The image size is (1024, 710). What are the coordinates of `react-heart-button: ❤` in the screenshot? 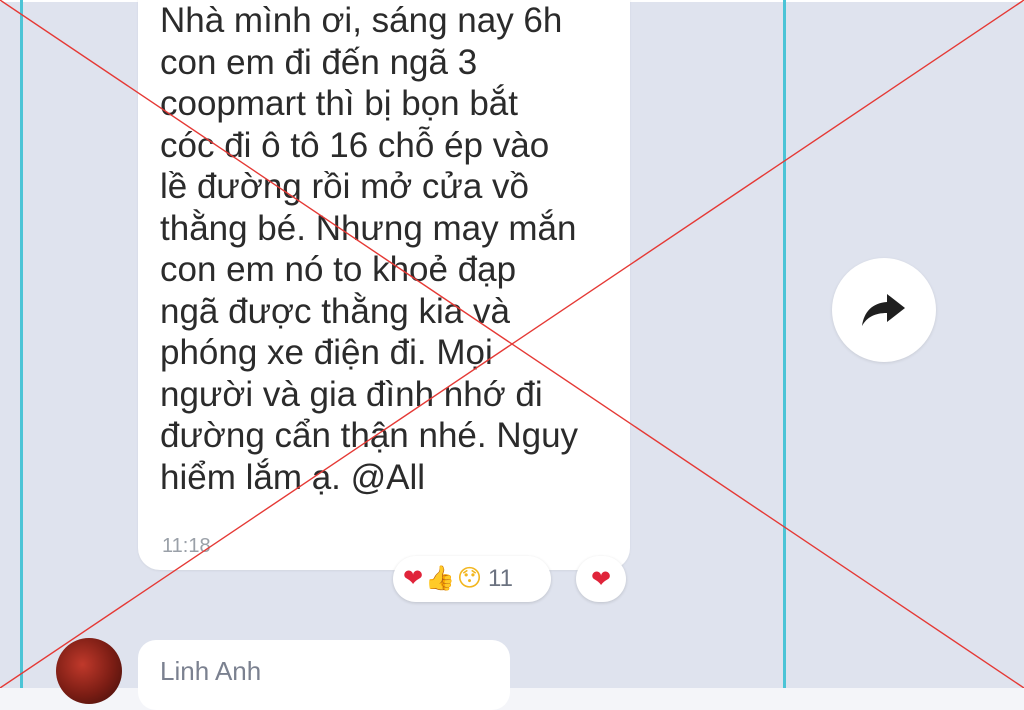 It's located at (601, 579).